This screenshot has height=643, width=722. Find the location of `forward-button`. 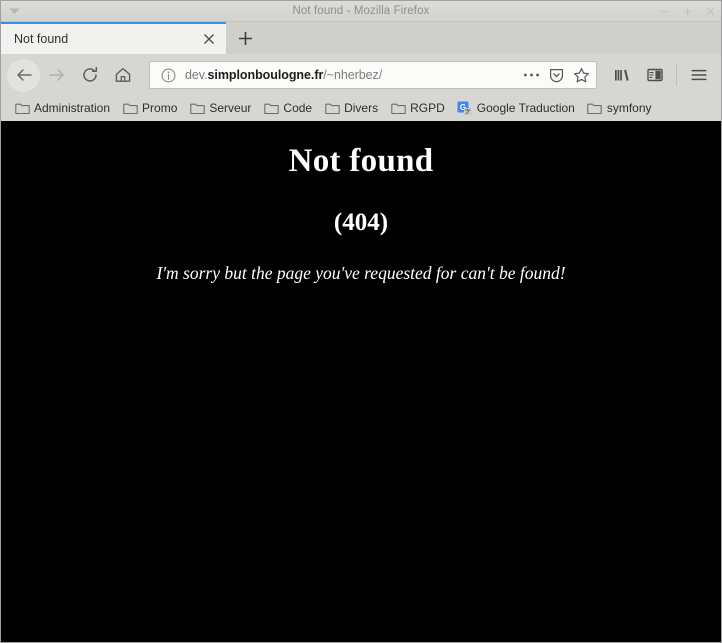

forward-button is located at coordinates (56, 75).